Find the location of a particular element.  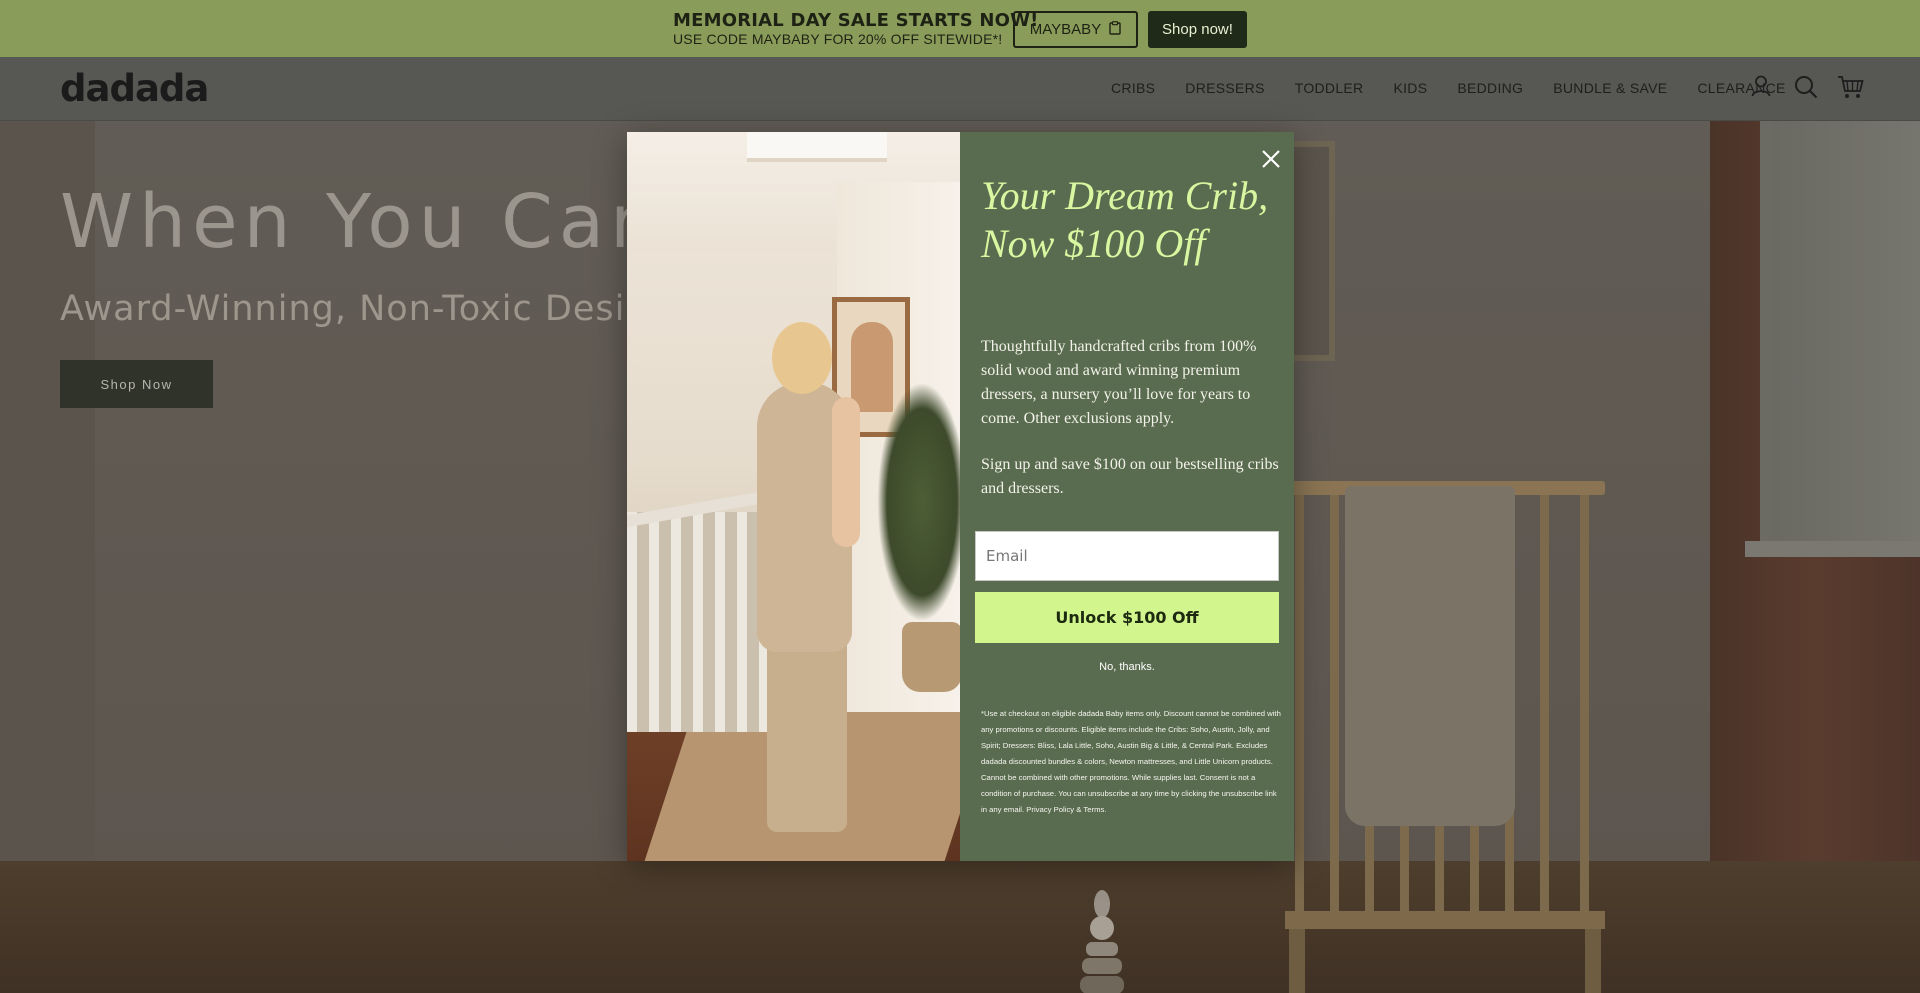

email-input is located at coordinates (1127, 556).